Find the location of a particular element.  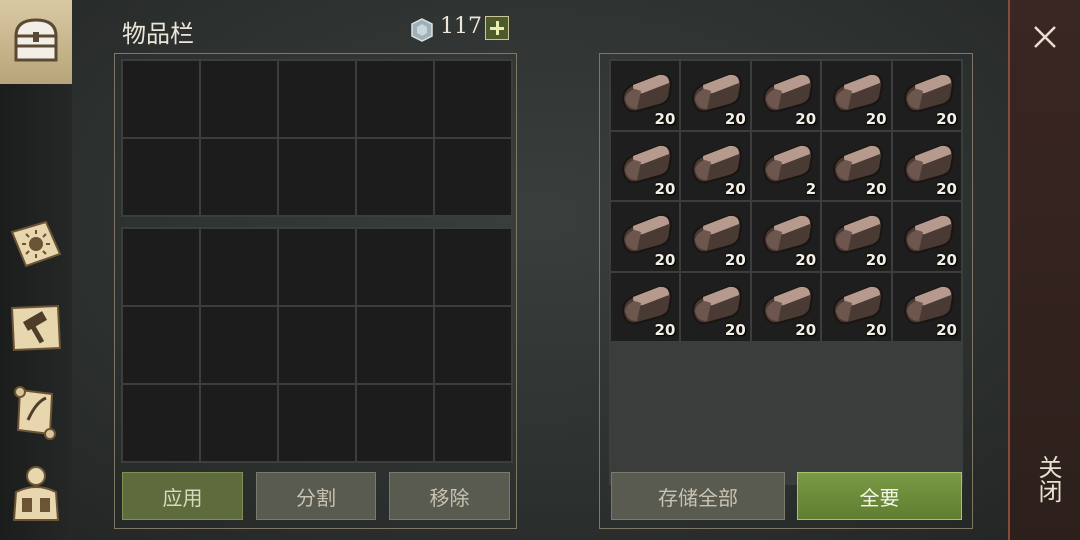

item-quantity: 2 is located at coordinates (811, 189).